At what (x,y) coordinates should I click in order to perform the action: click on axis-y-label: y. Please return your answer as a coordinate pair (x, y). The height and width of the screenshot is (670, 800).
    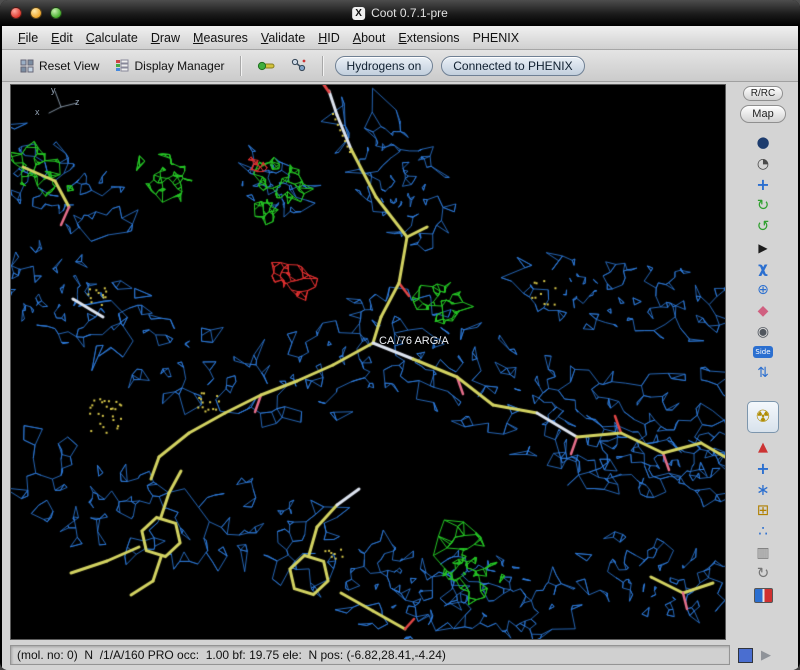
    Looking at the image, I should click on (53, 90).